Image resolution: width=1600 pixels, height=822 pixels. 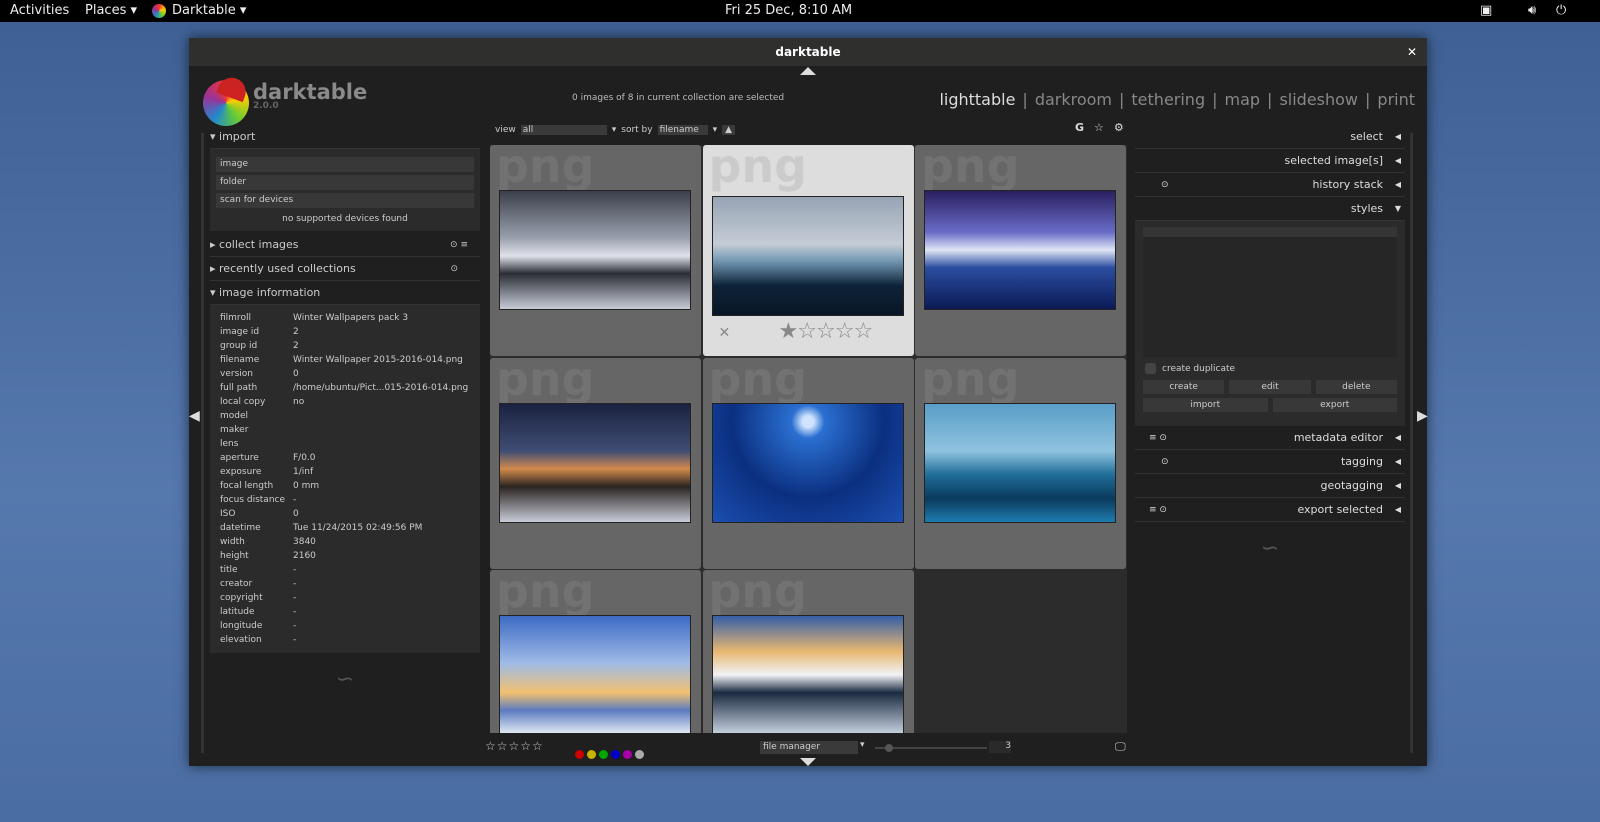 What do you see at coordinates (1422, 416) in the screenshot?
I see `collapse-right-arrow-icon: ▶` at bounding box center [1422, 416].